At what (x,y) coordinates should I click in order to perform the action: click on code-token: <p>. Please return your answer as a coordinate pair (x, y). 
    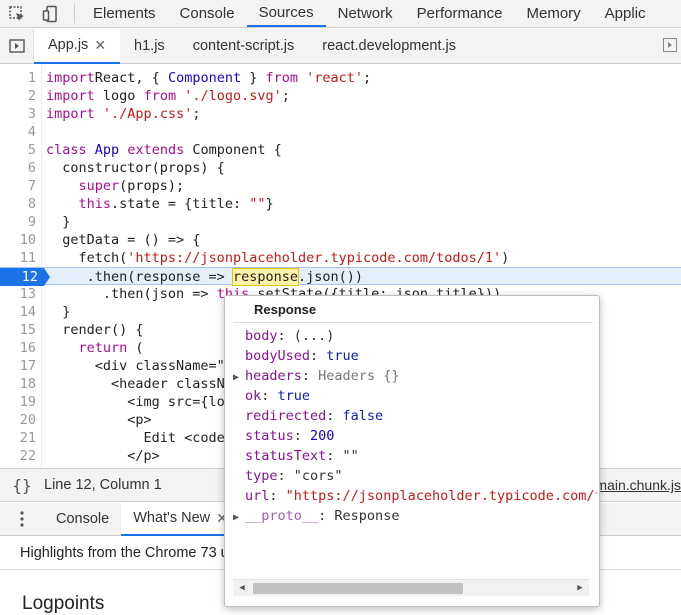
    Looking at the image, I should click on (99, 420).